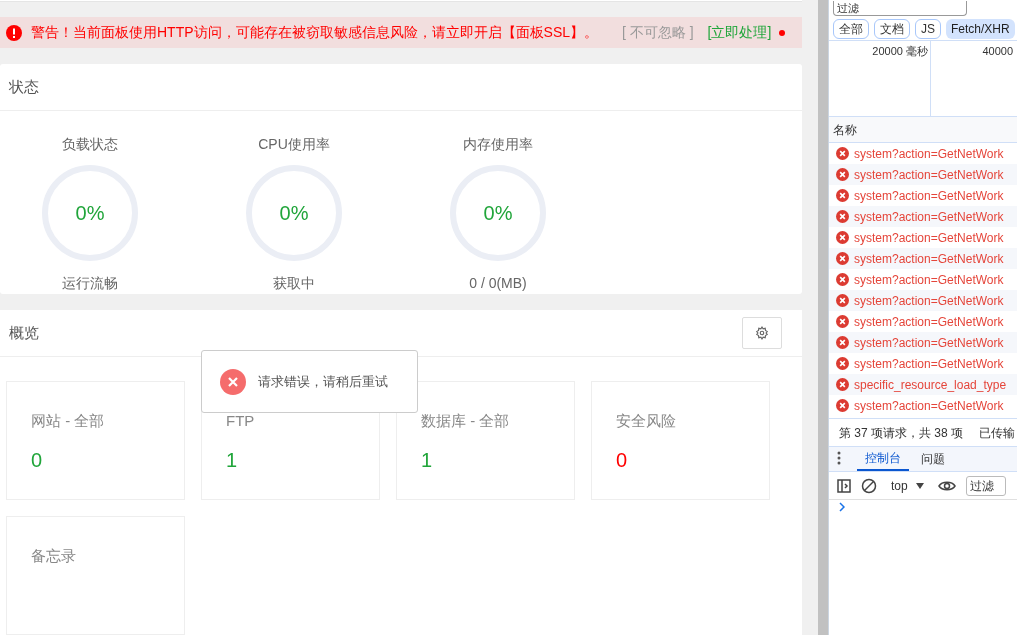  I want to click on gauge-label: 内存使用率, so click(498, 144).